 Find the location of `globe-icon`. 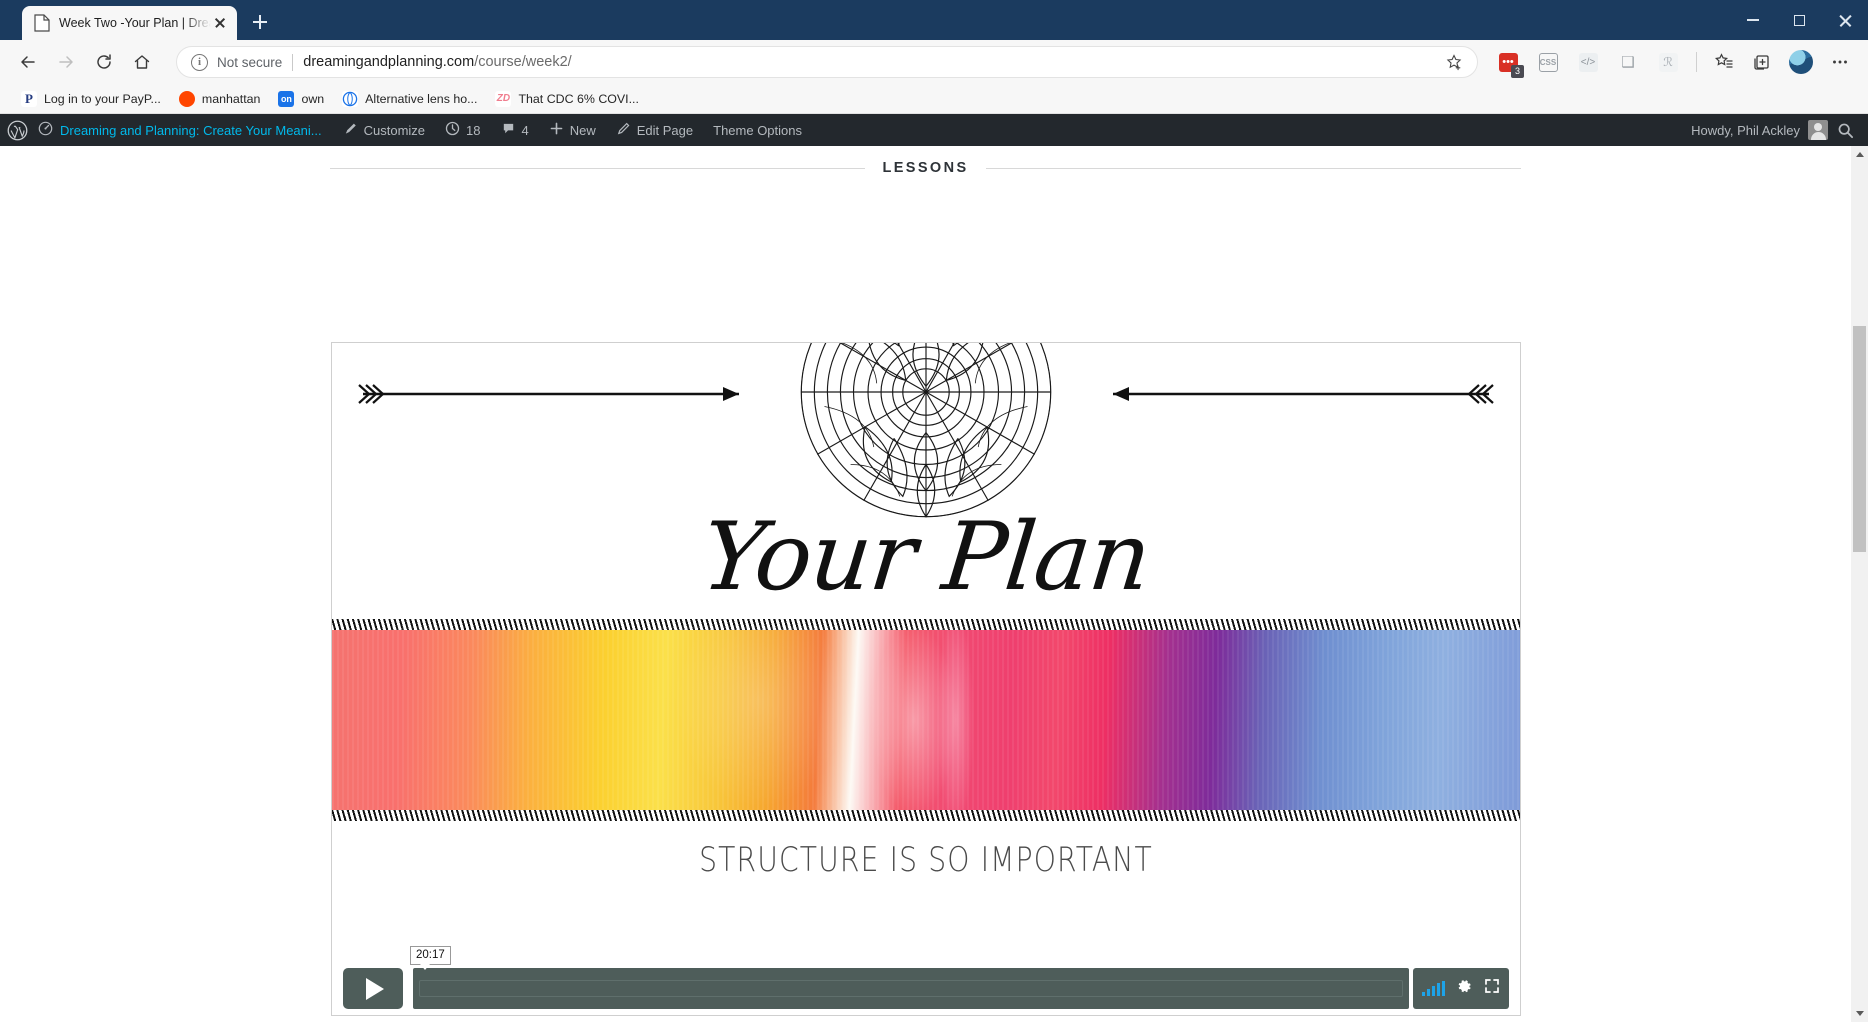

globe-icon is located at coordinates (350, 98).